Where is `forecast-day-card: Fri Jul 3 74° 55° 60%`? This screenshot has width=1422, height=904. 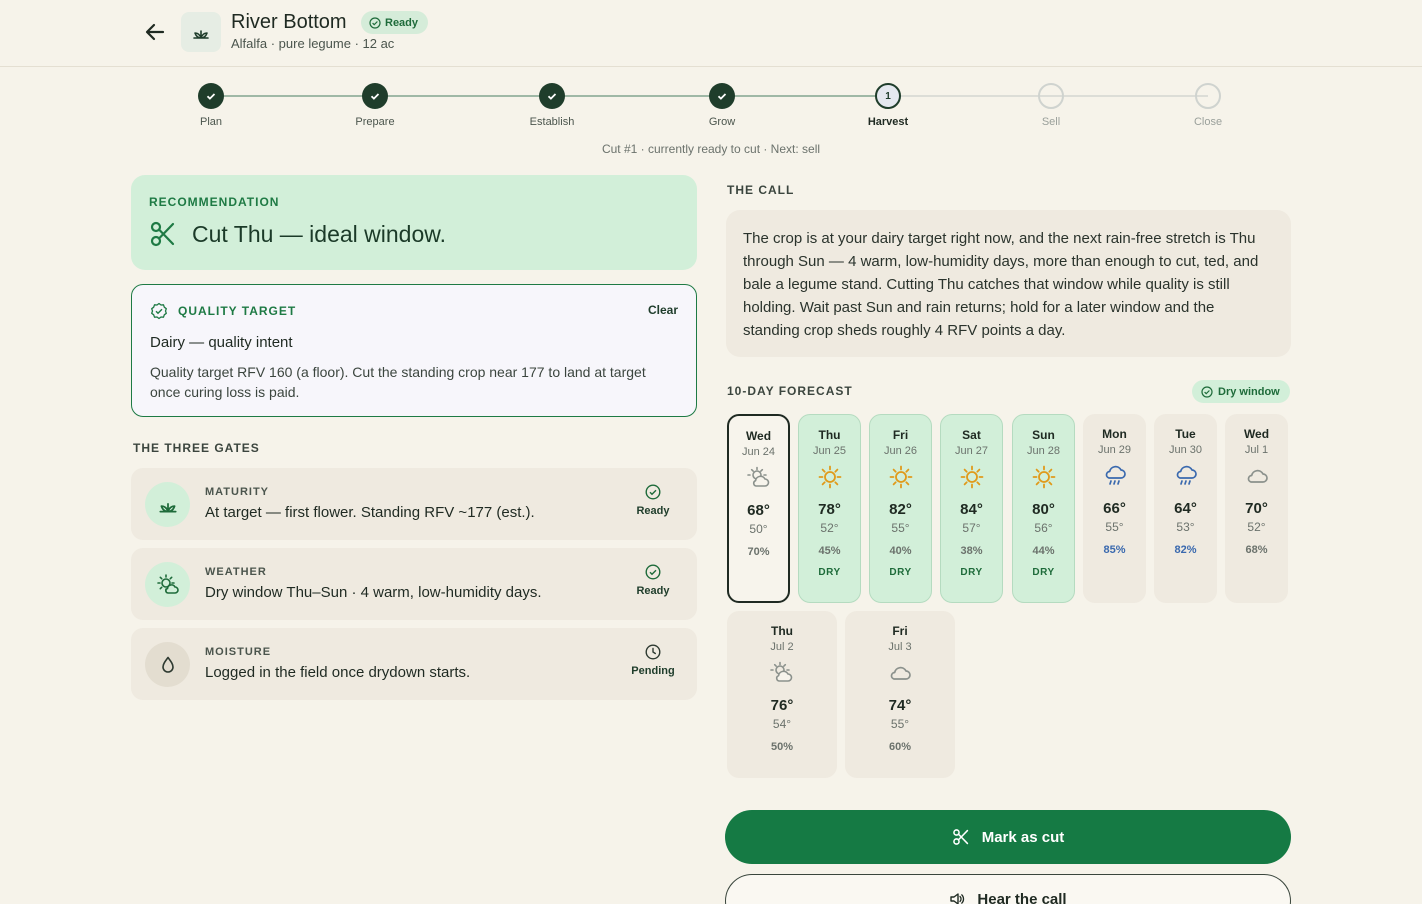 forecast-day-card: Fri Jul 3 74° 55° 60% is located at coordinates (900, 694).